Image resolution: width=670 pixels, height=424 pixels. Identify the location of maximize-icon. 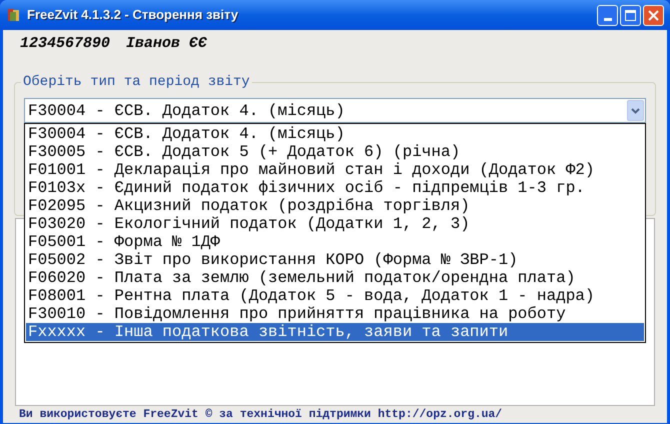
(630, 15).